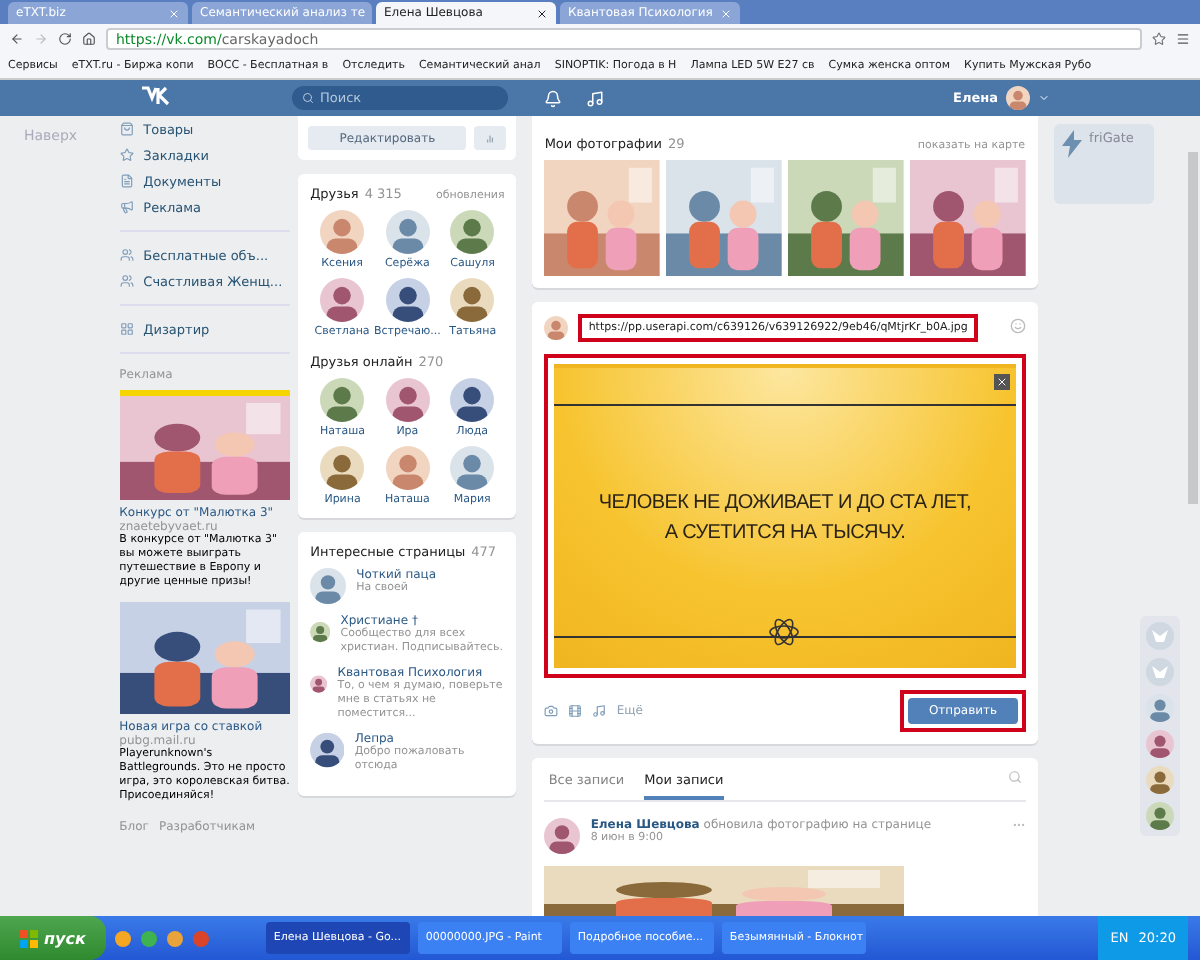  Describe the element at coordinates (126, 181) in the screenshot. I see `doc-icon` at that location.